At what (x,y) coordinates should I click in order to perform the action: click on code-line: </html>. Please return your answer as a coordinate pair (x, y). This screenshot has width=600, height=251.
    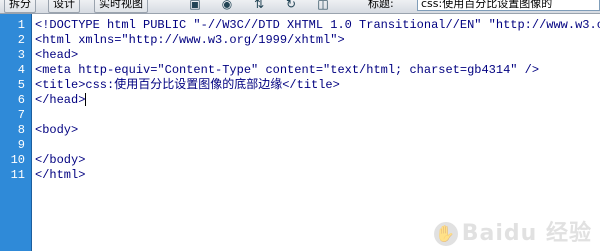
    Looking at the image, I should click on (60, 175).